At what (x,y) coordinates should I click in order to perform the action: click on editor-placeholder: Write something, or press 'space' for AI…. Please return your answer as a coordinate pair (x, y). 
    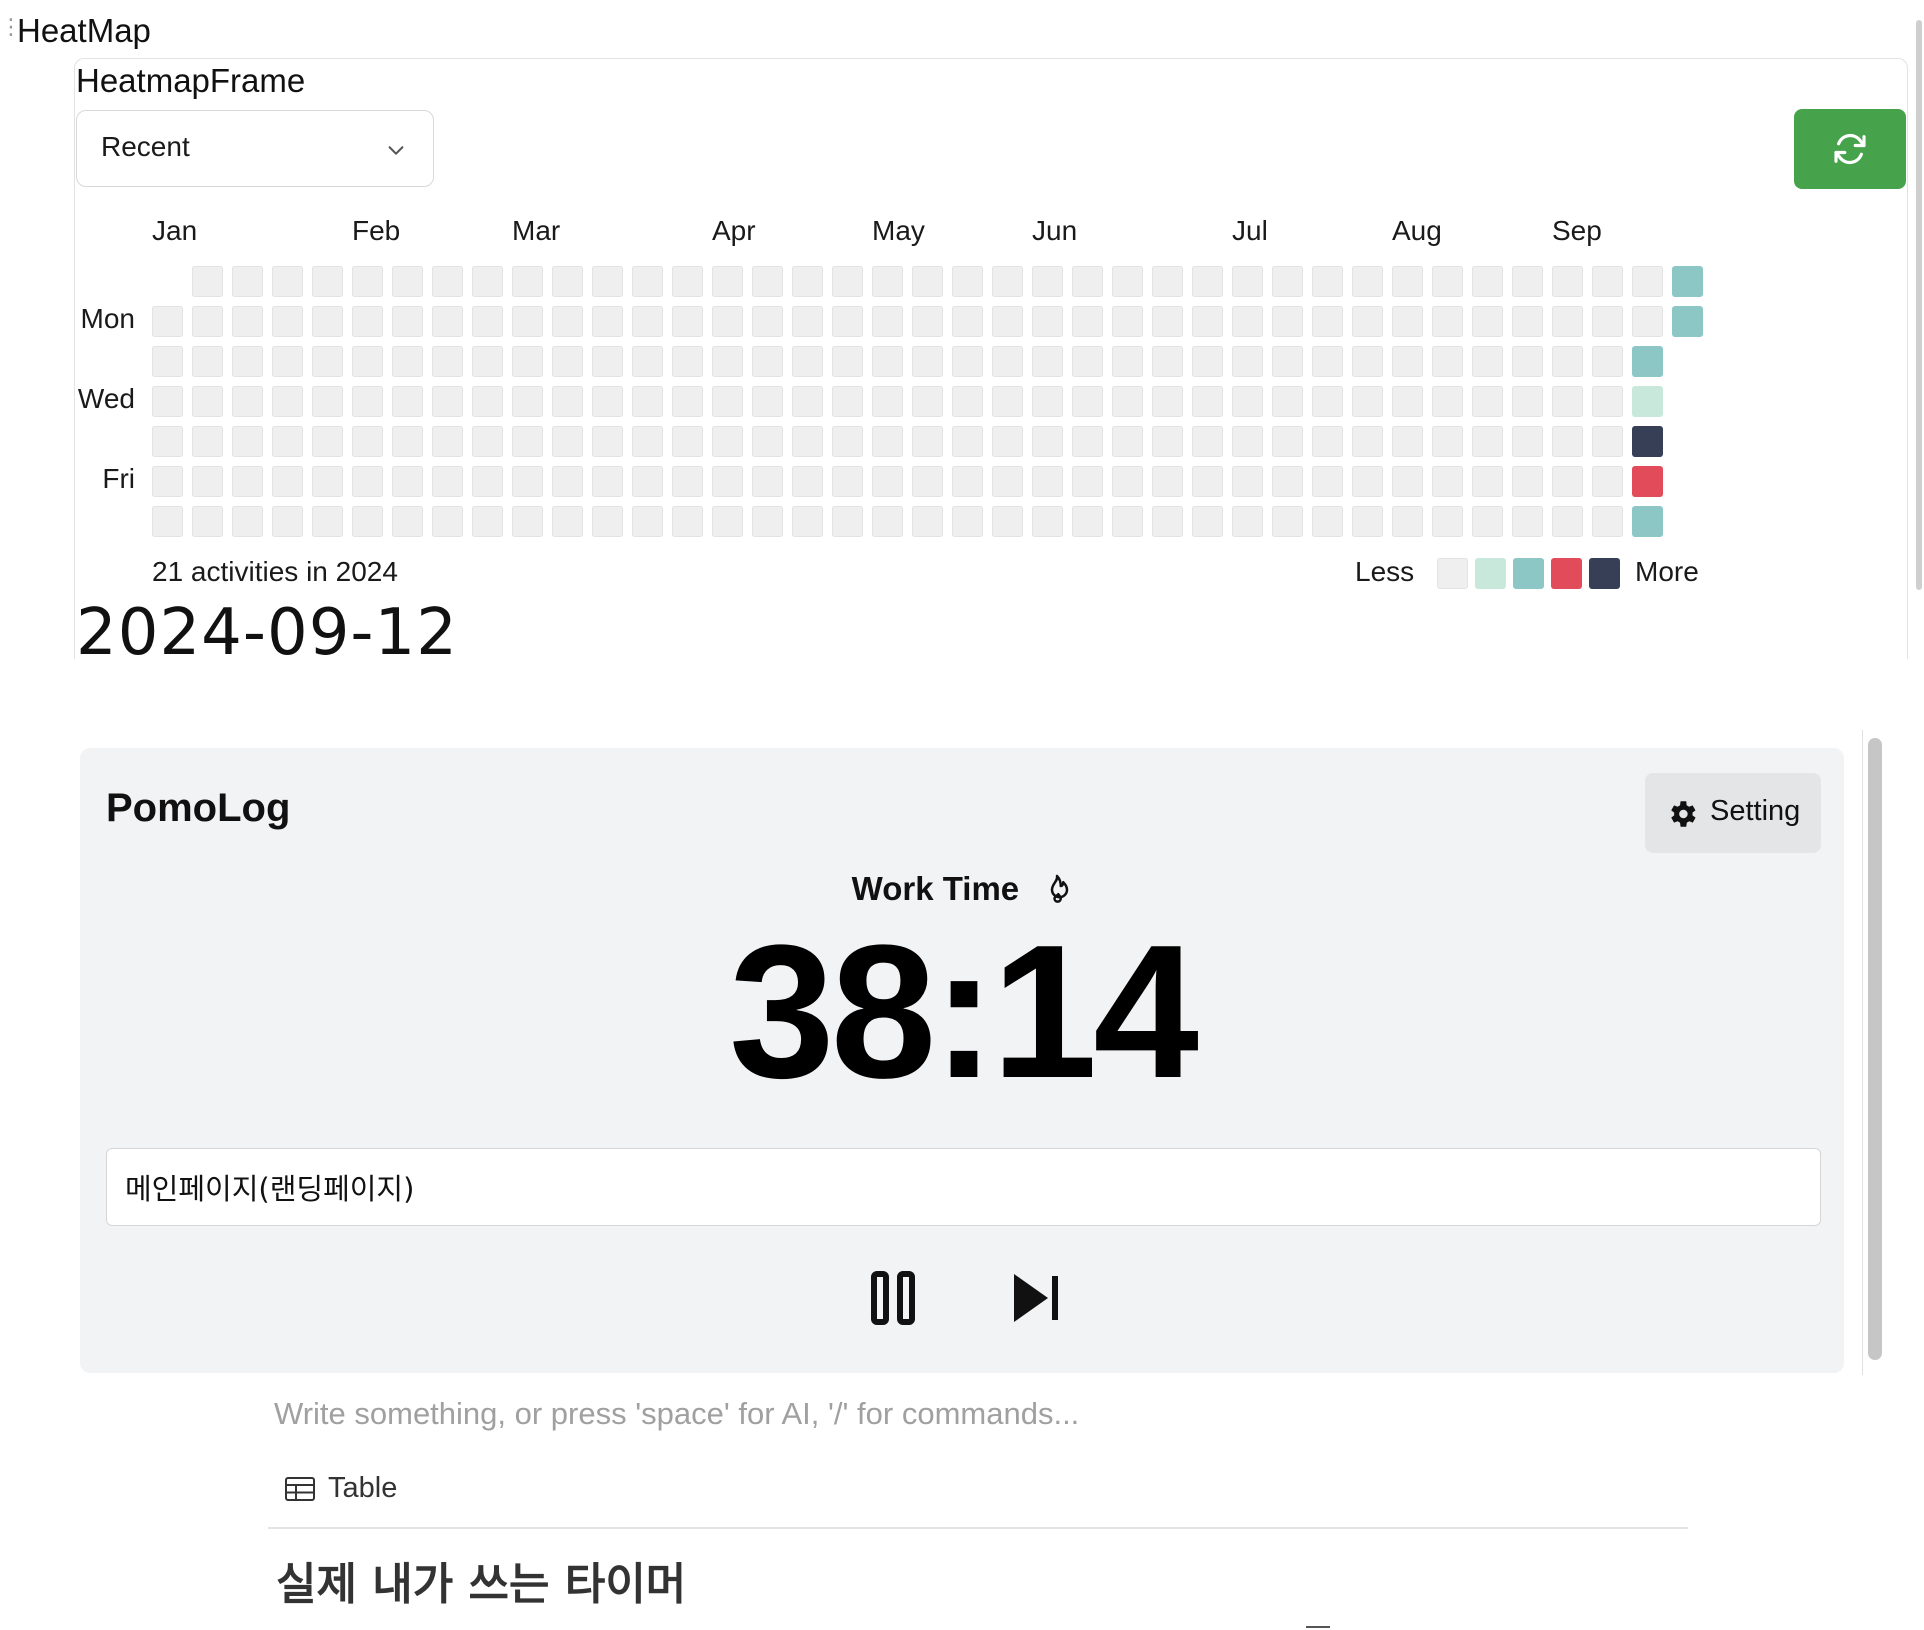
    Looking at the image, I should click on (676, 1414).